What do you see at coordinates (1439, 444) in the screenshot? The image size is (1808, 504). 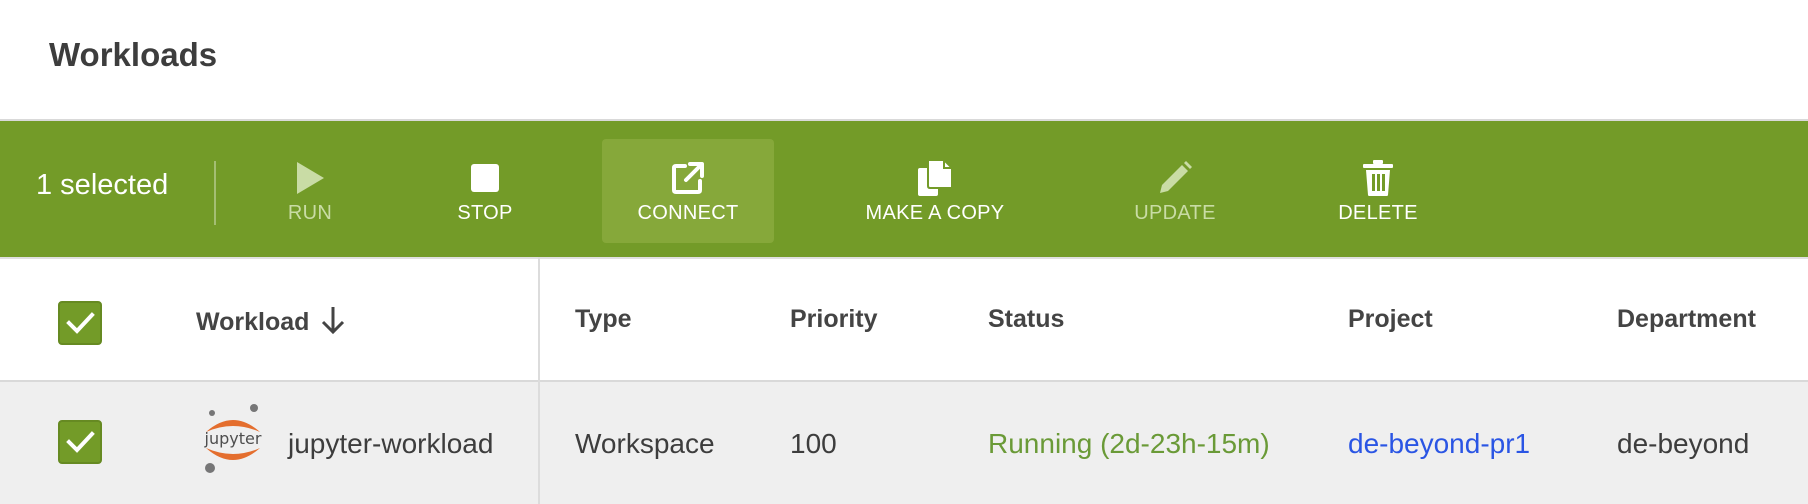 I see `project-link: de-beyond-pr1` at bounding box center [1439, 444].